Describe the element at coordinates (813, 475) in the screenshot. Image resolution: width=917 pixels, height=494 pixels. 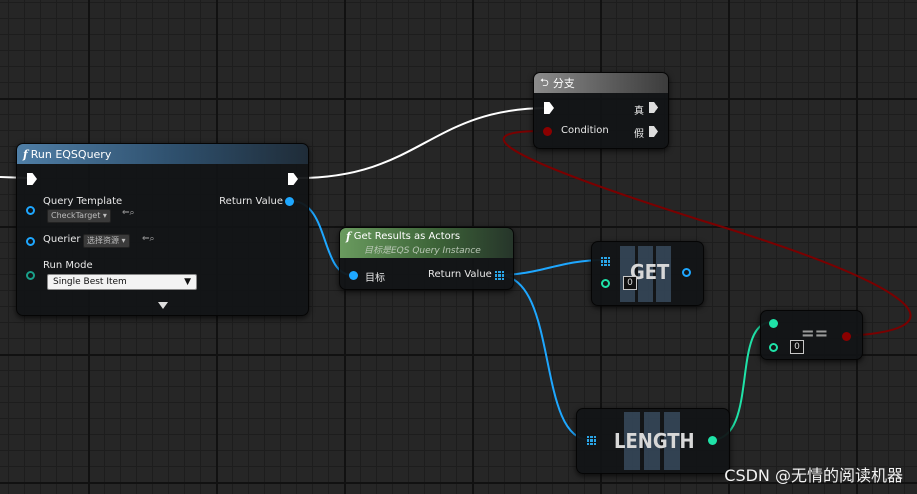
I see `csdn-watermark: CSDN @无情的阅读机器` at that location.